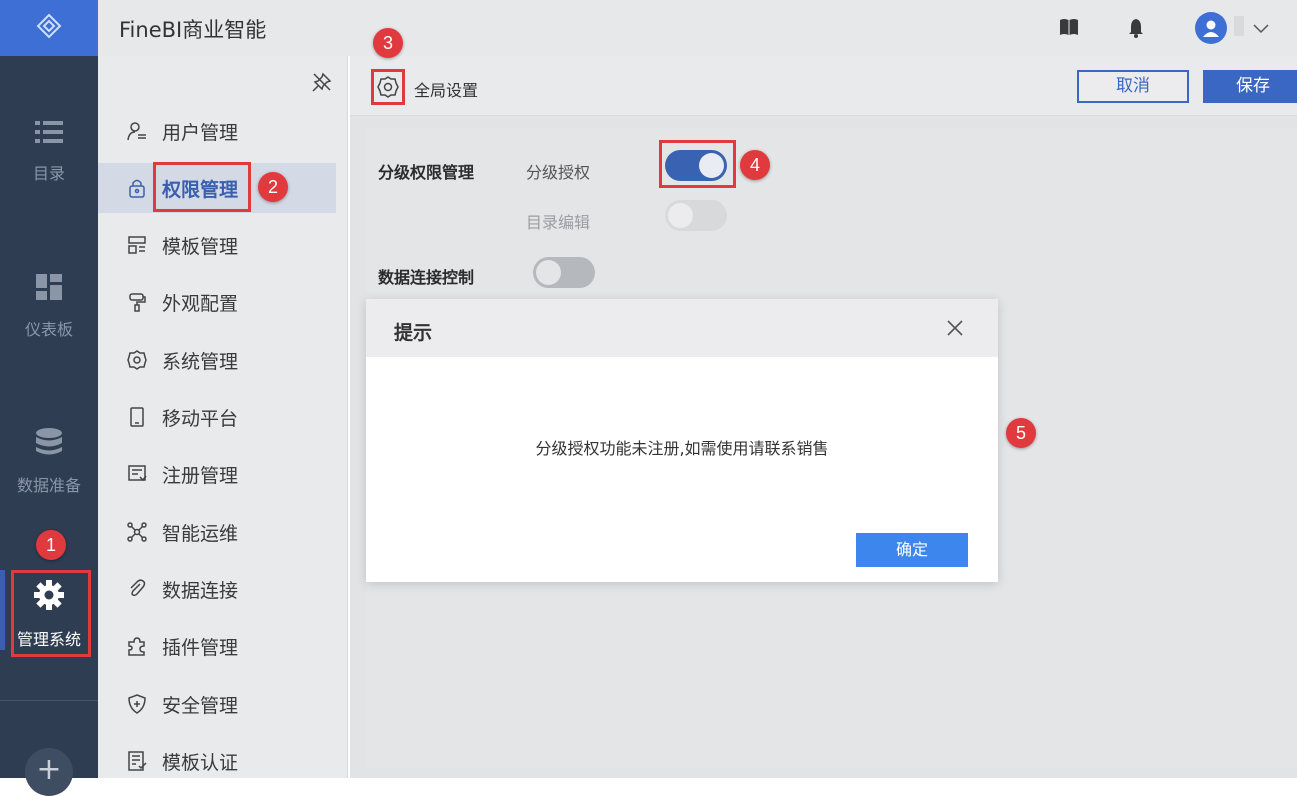  I want to click on submenu-item-ops: 智能运维, so click(217, 532).